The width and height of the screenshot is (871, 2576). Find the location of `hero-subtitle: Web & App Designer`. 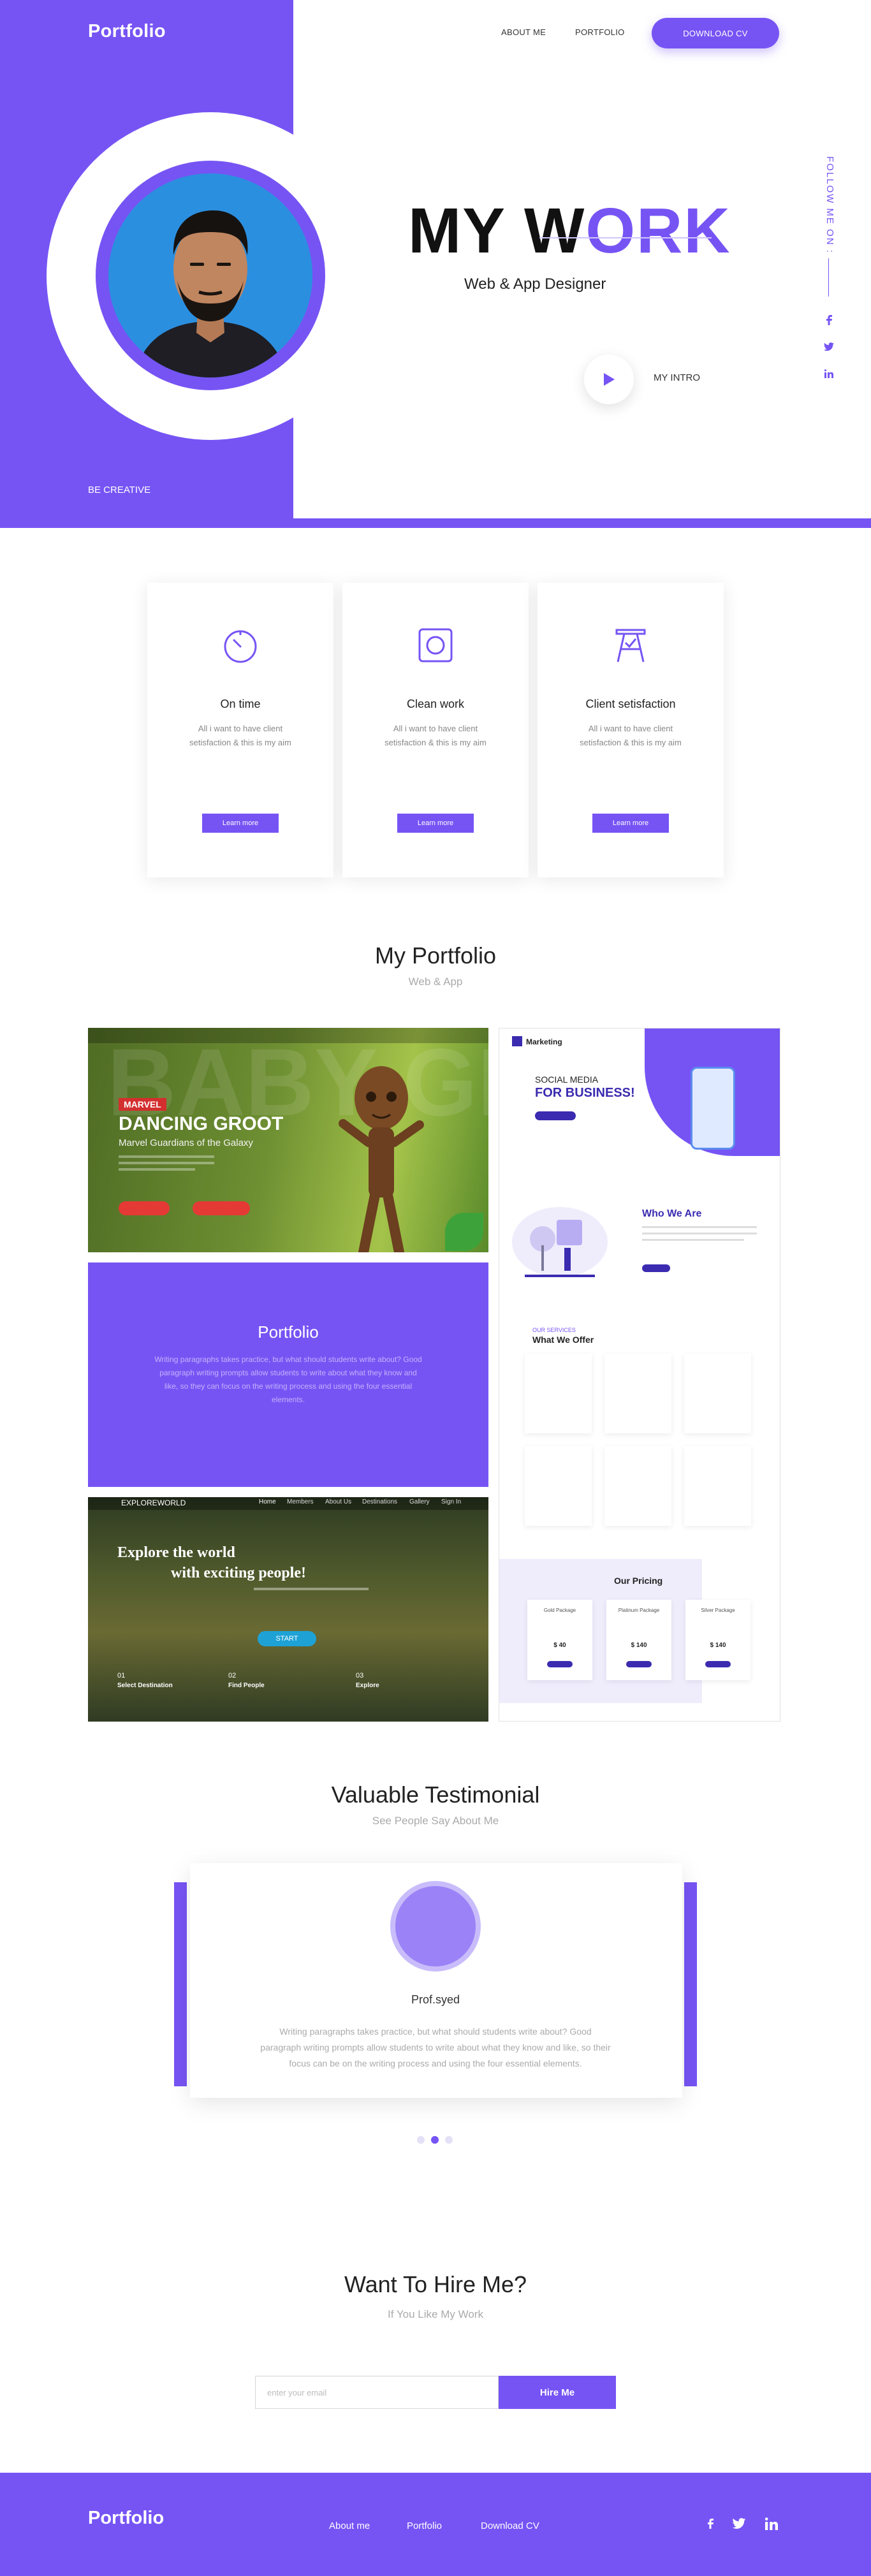

hero-subtitle: Web & App Designer is located at coordinates (535, 284).